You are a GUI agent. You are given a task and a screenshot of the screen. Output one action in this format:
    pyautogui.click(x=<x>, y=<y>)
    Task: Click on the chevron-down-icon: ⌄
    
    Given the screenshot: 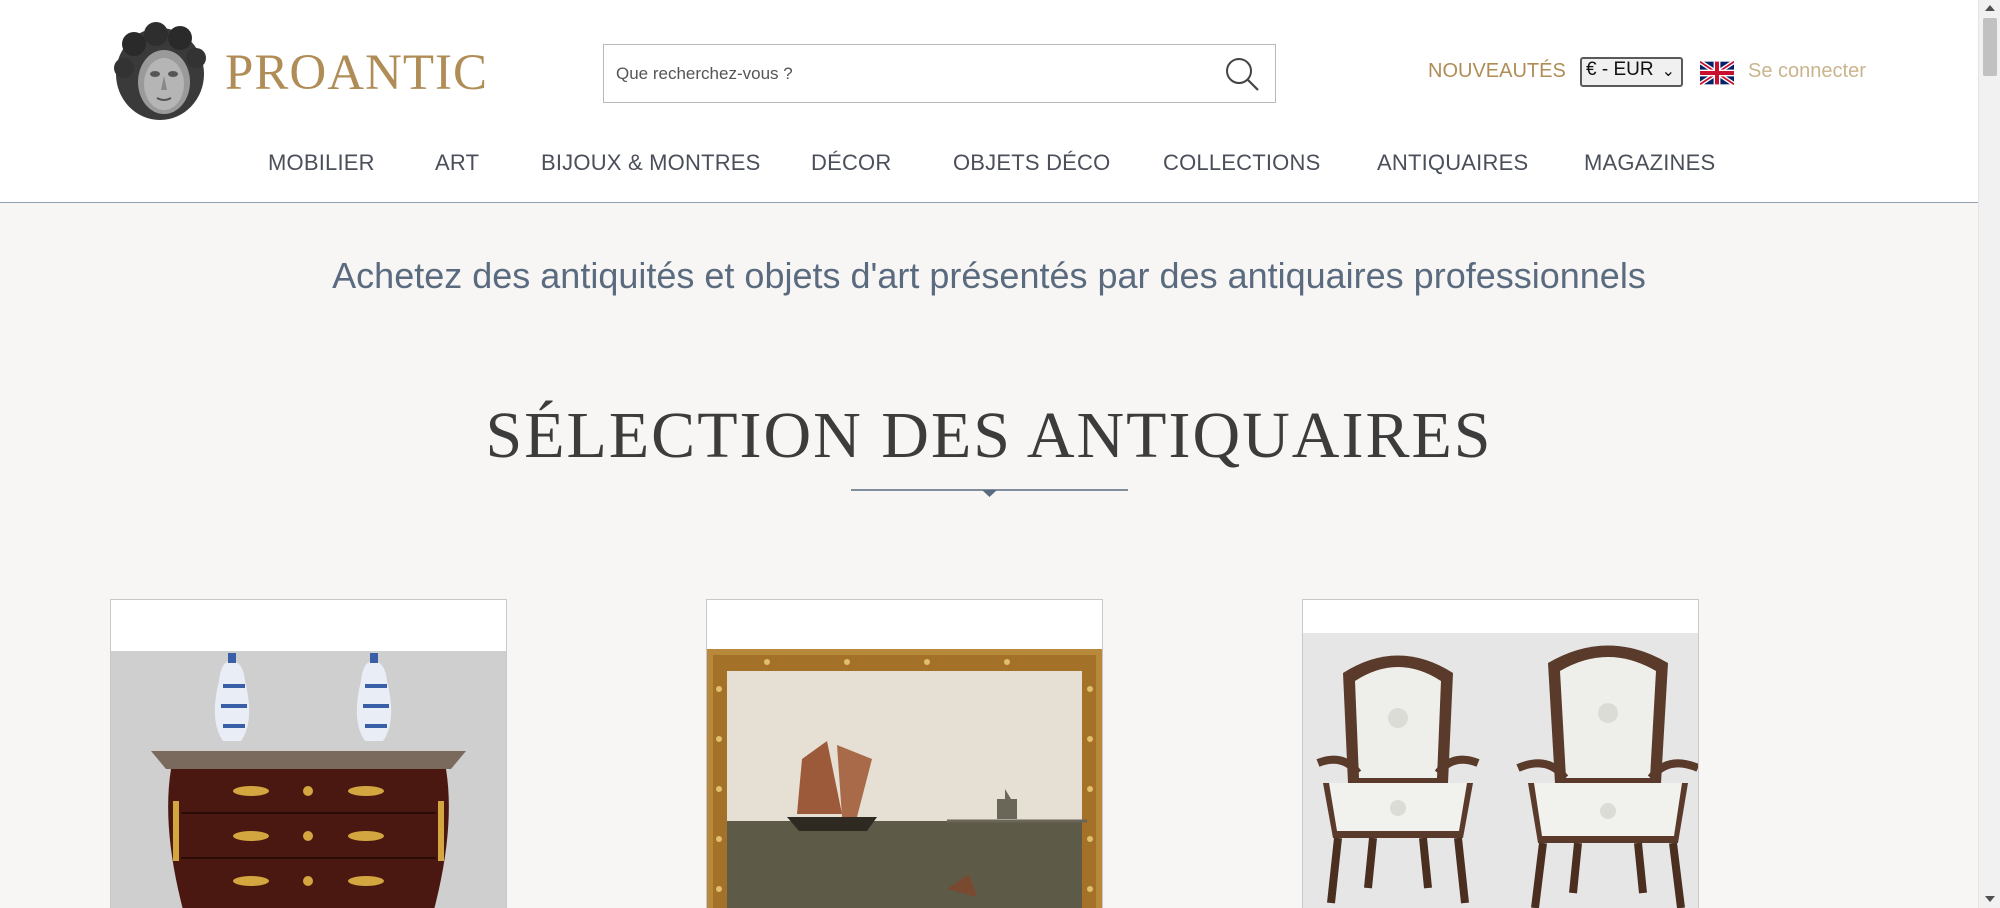 What is the action you would take?
    pyautogui.click(x=1668, y=71)
    